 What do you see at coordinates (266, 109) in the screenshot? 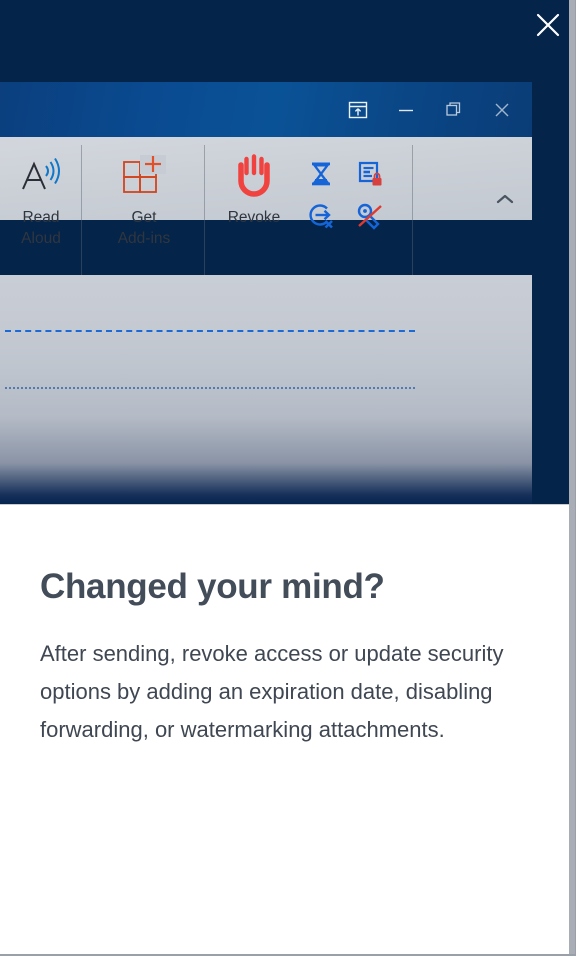
I see `window-titlebar` at bounding box center [266, 109].